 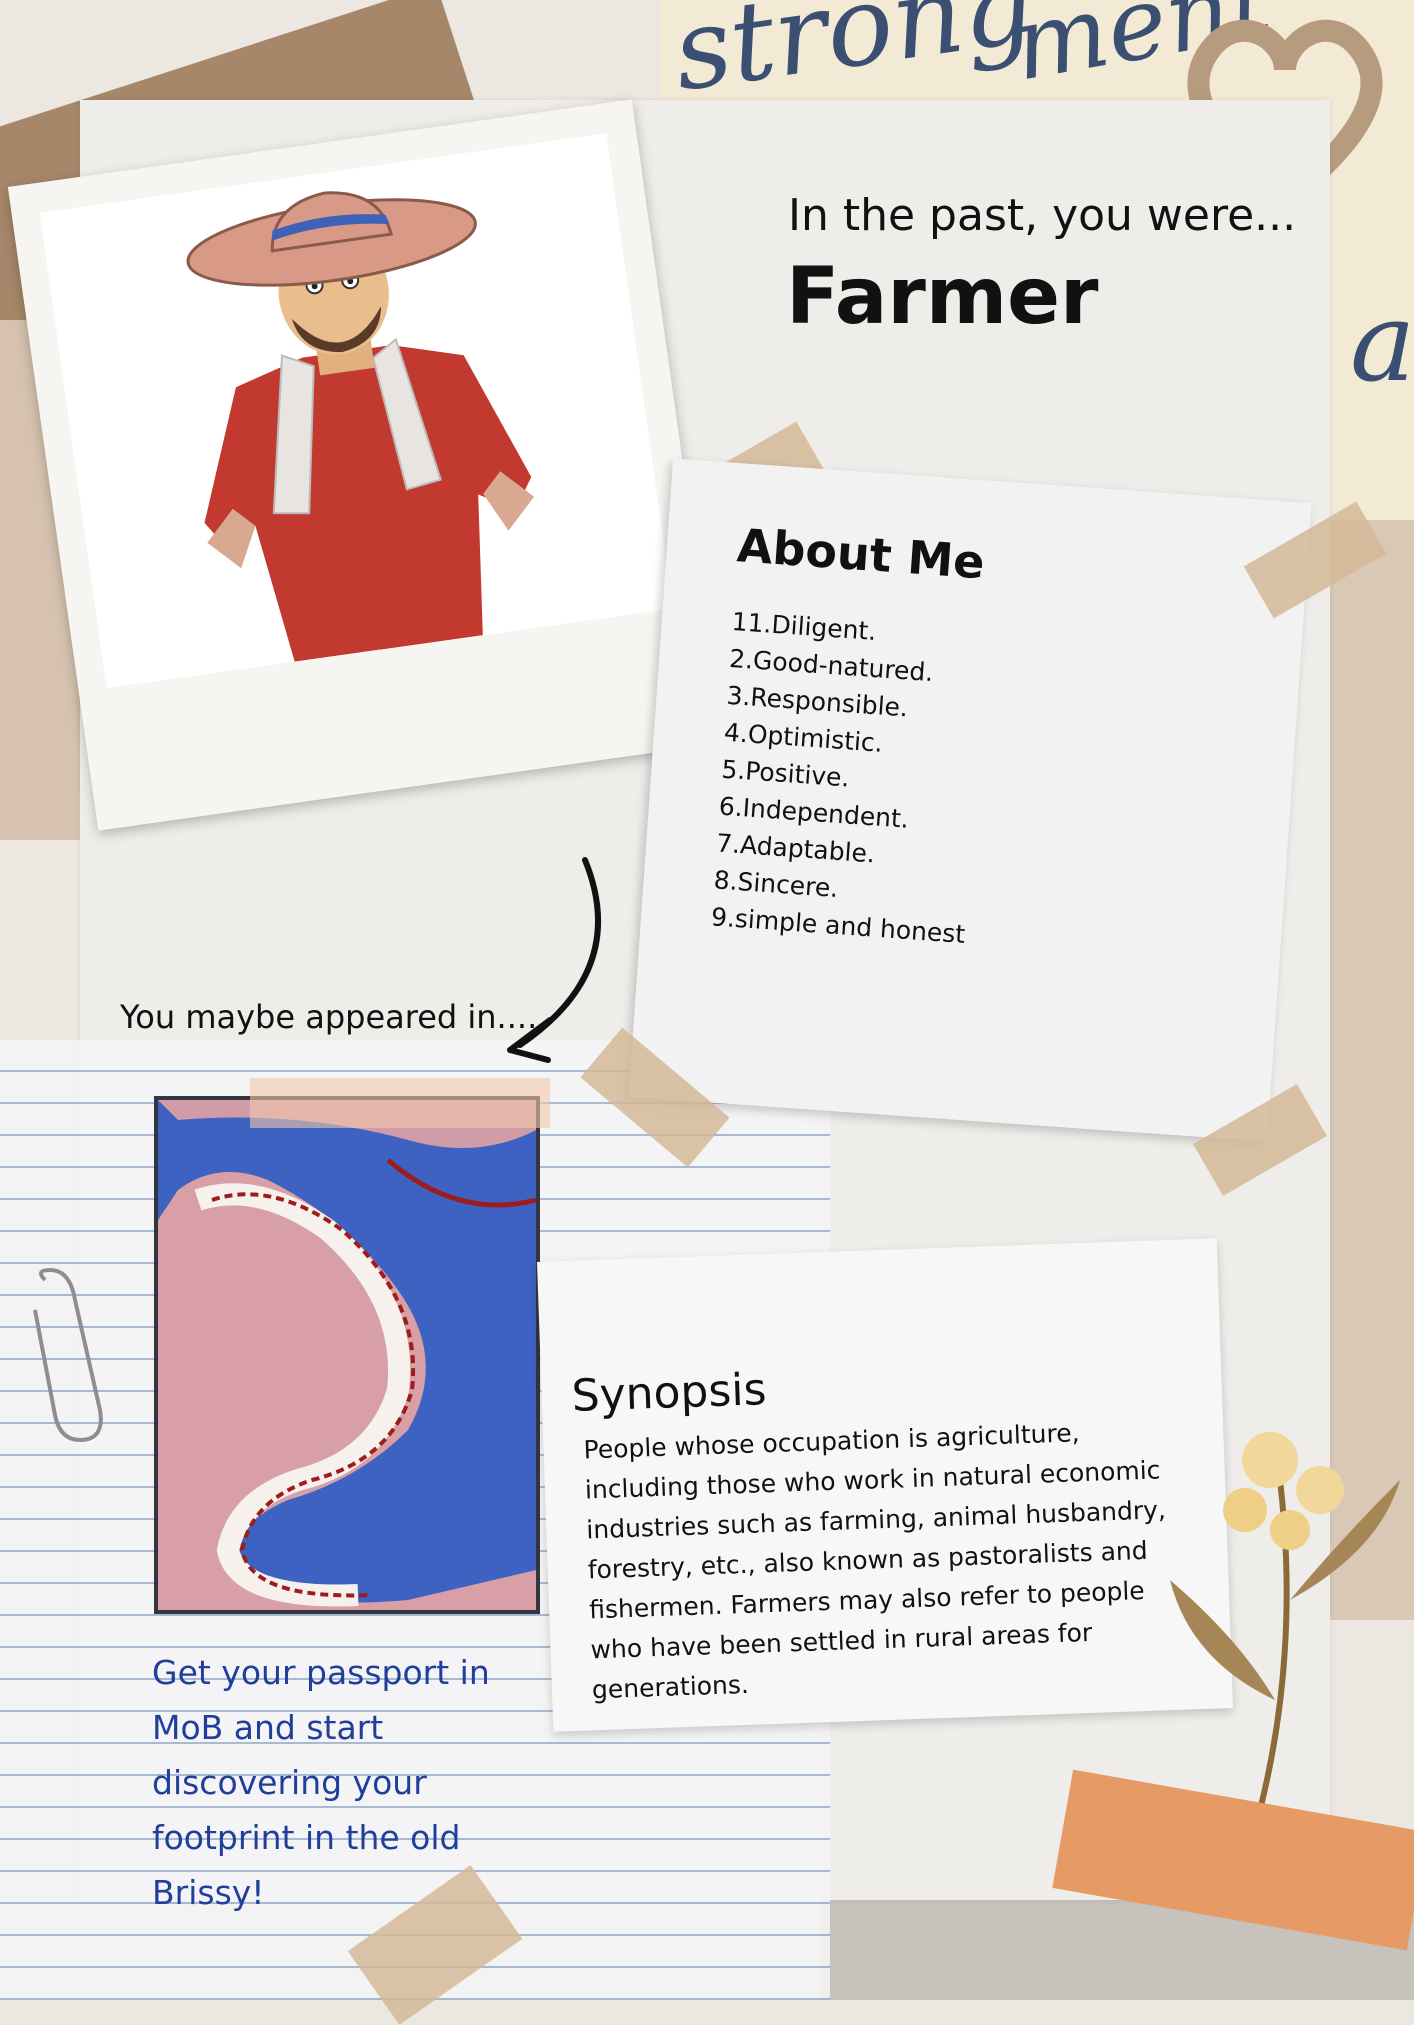 I want to click on svg-text: ar, so click(x=1382, y=342).